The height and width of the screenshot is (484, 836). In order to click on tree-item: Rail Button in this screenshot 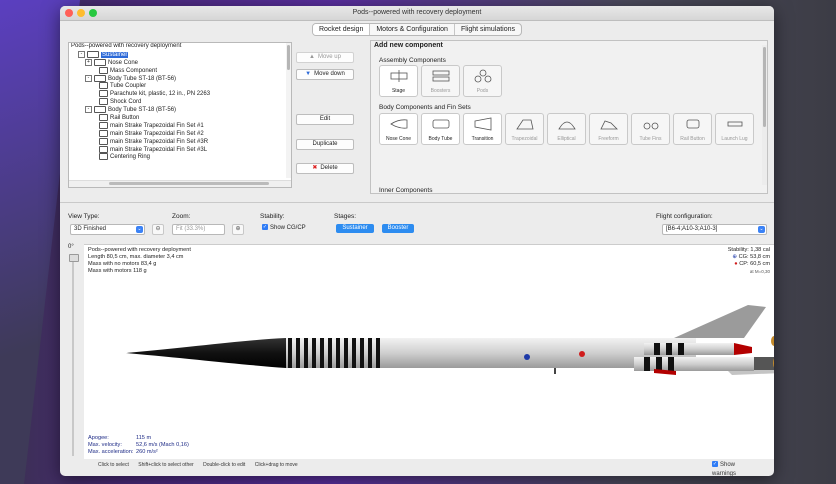, I will do `click(180, 118)`.